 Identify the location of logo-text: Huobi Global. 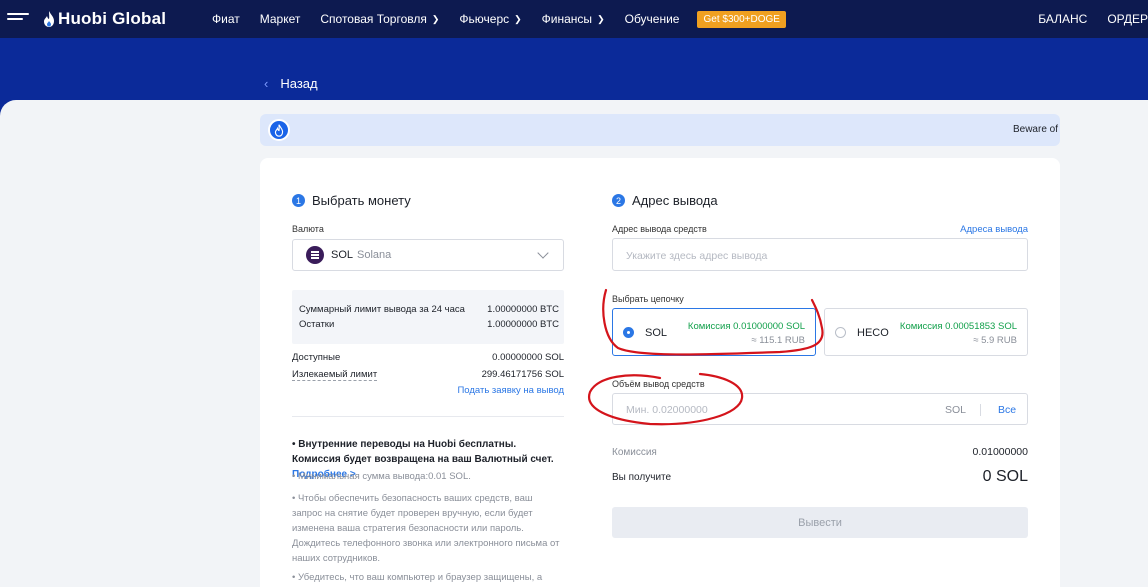
(112, 18).